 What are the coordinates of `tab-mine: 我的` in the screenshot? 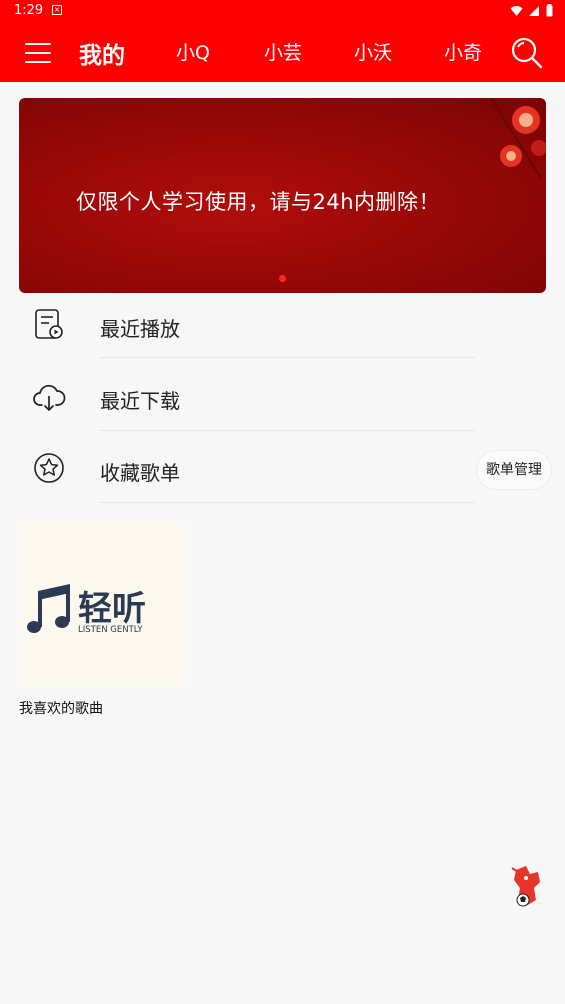 It's located at (102, 53).